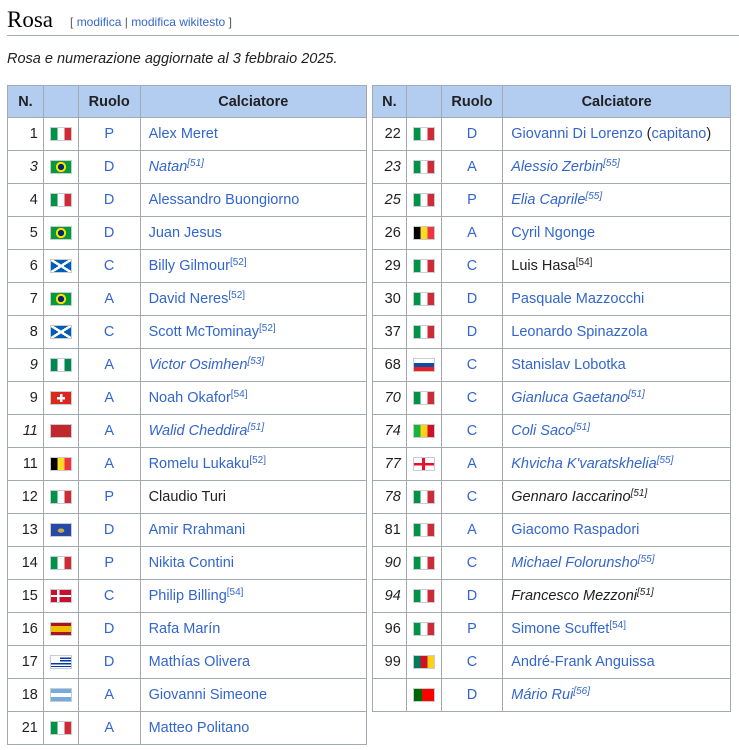  Describe the element at coordinates (25, 101) in the screenshot. I see `header-number: N.` at that location.